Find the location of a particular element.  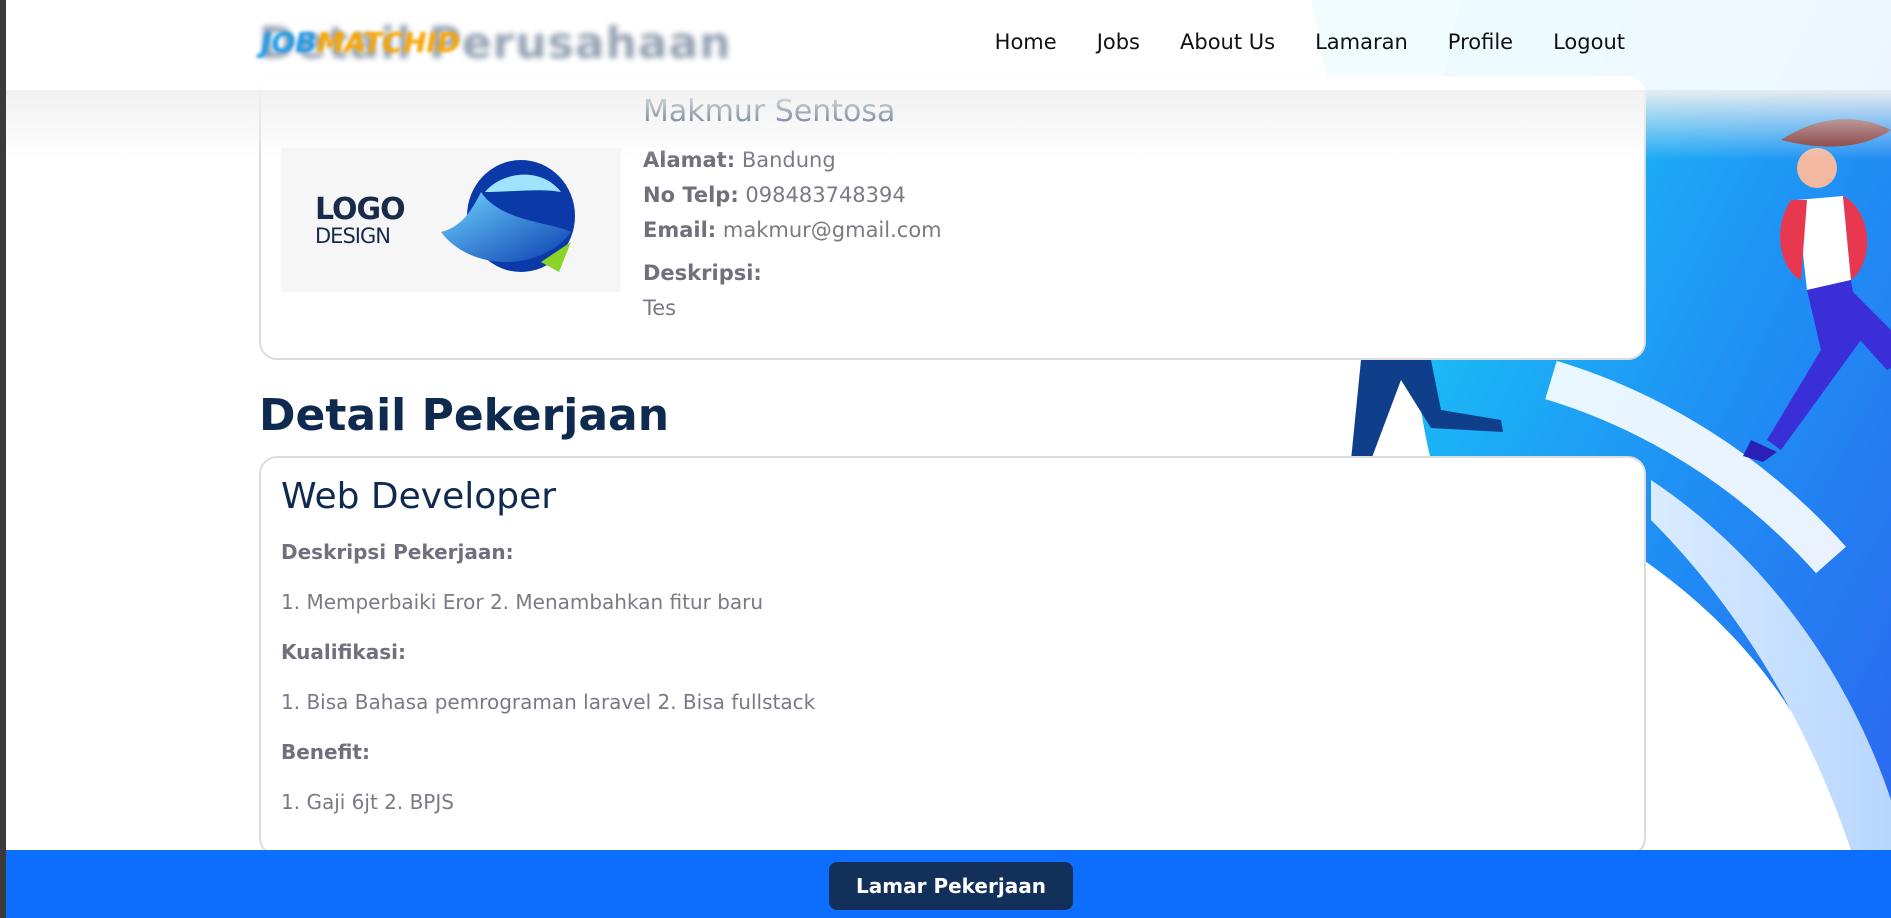

job-title: Web Developer is located at coordinates (419, 496).